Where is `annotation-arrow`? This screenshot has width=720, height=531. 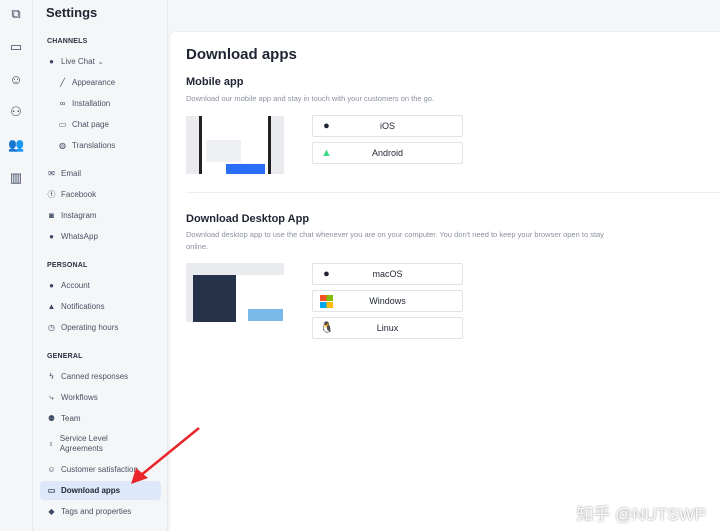 annotation-arrow is located at coordinates (165, 455).